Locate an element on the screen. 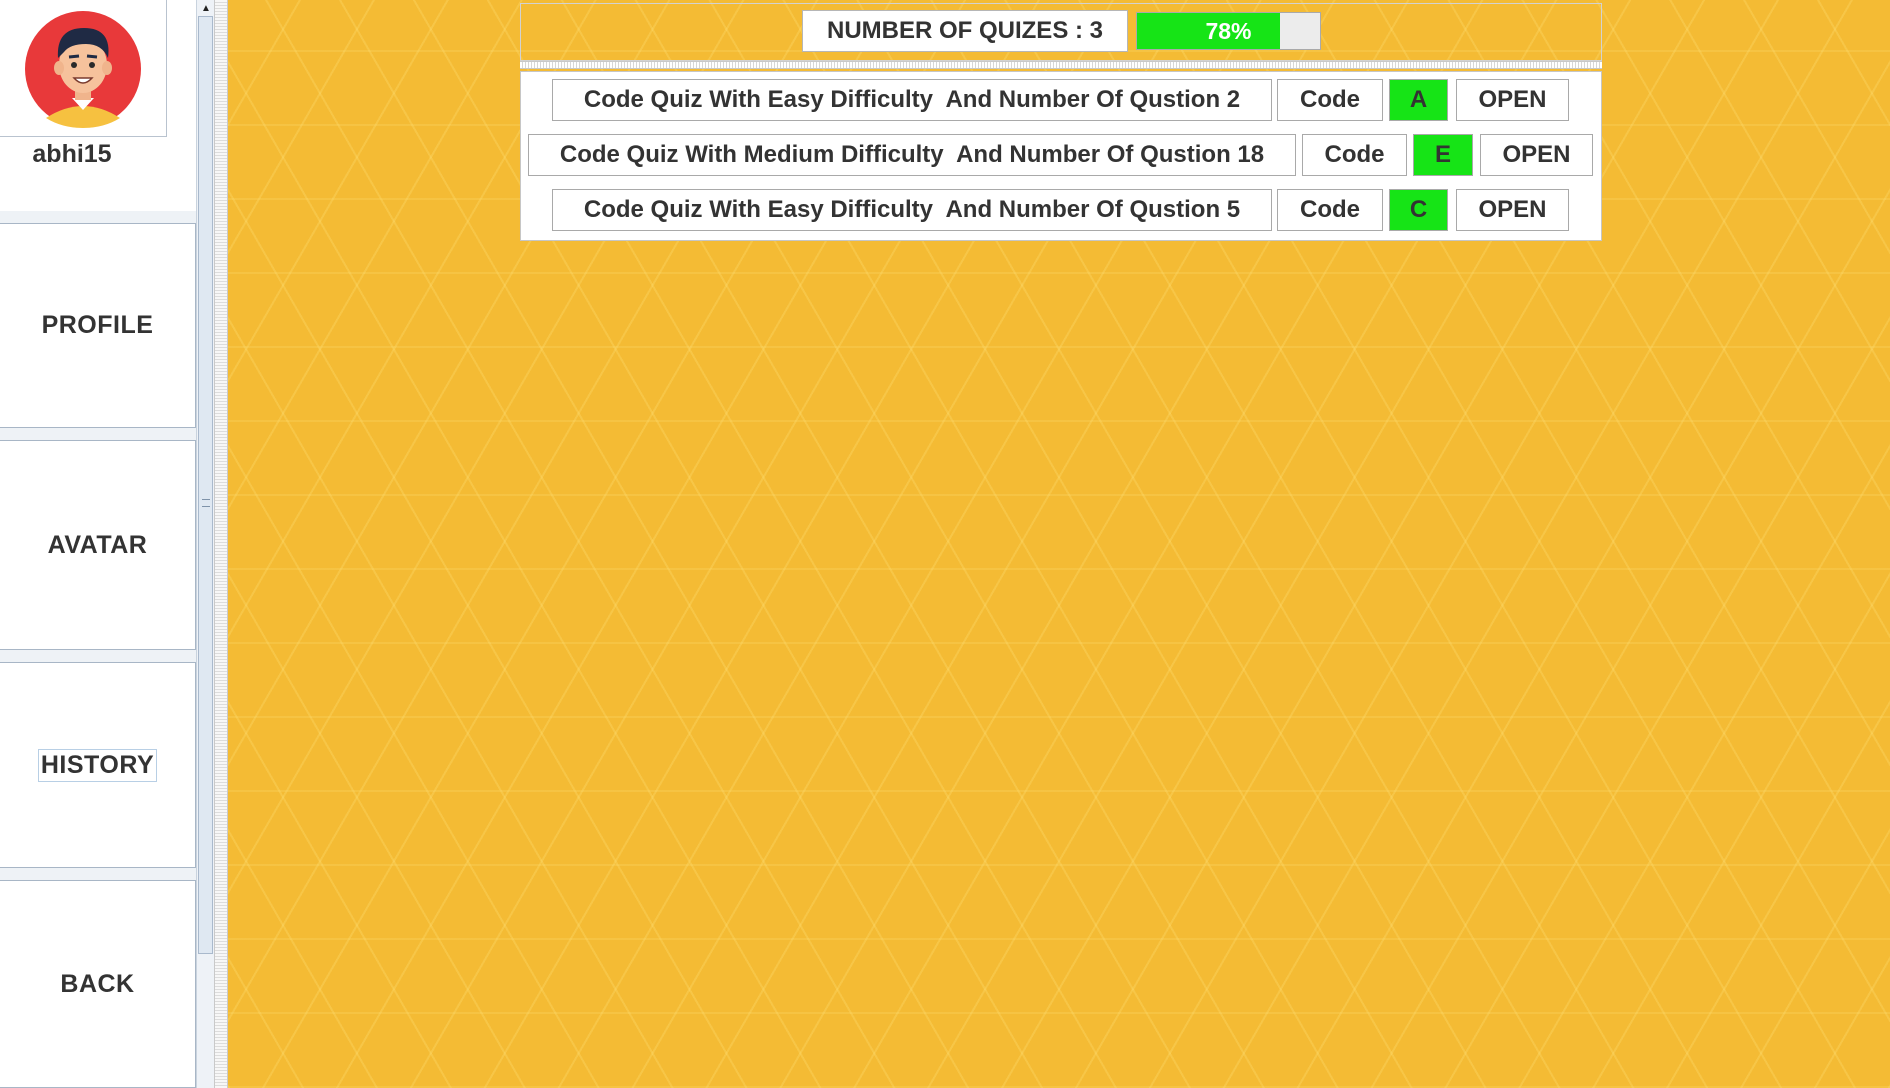 The height and width of the screenshot is (1088, 1890). sidebar: abhi15 PROFILE AVATAR HISTORY BACK is located at coordinates (98, 544).